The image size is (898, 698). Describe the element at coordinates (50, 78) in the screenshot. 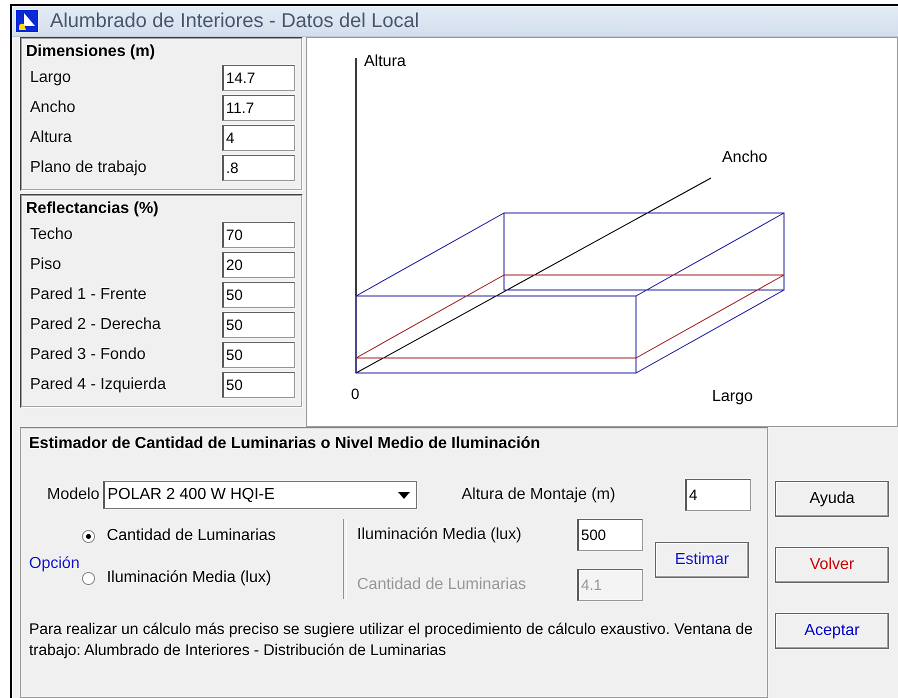

I see `field-label: Largo` at that location.